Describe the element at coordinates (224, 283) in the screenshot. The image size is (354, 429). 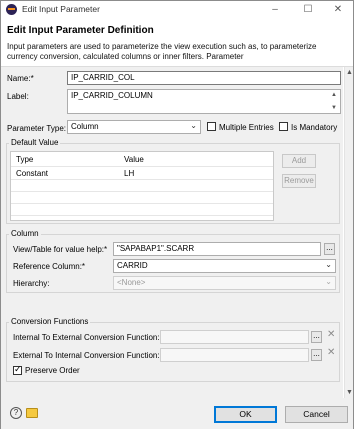
I see `hierarchy-select: <None> ⌄` at that location.